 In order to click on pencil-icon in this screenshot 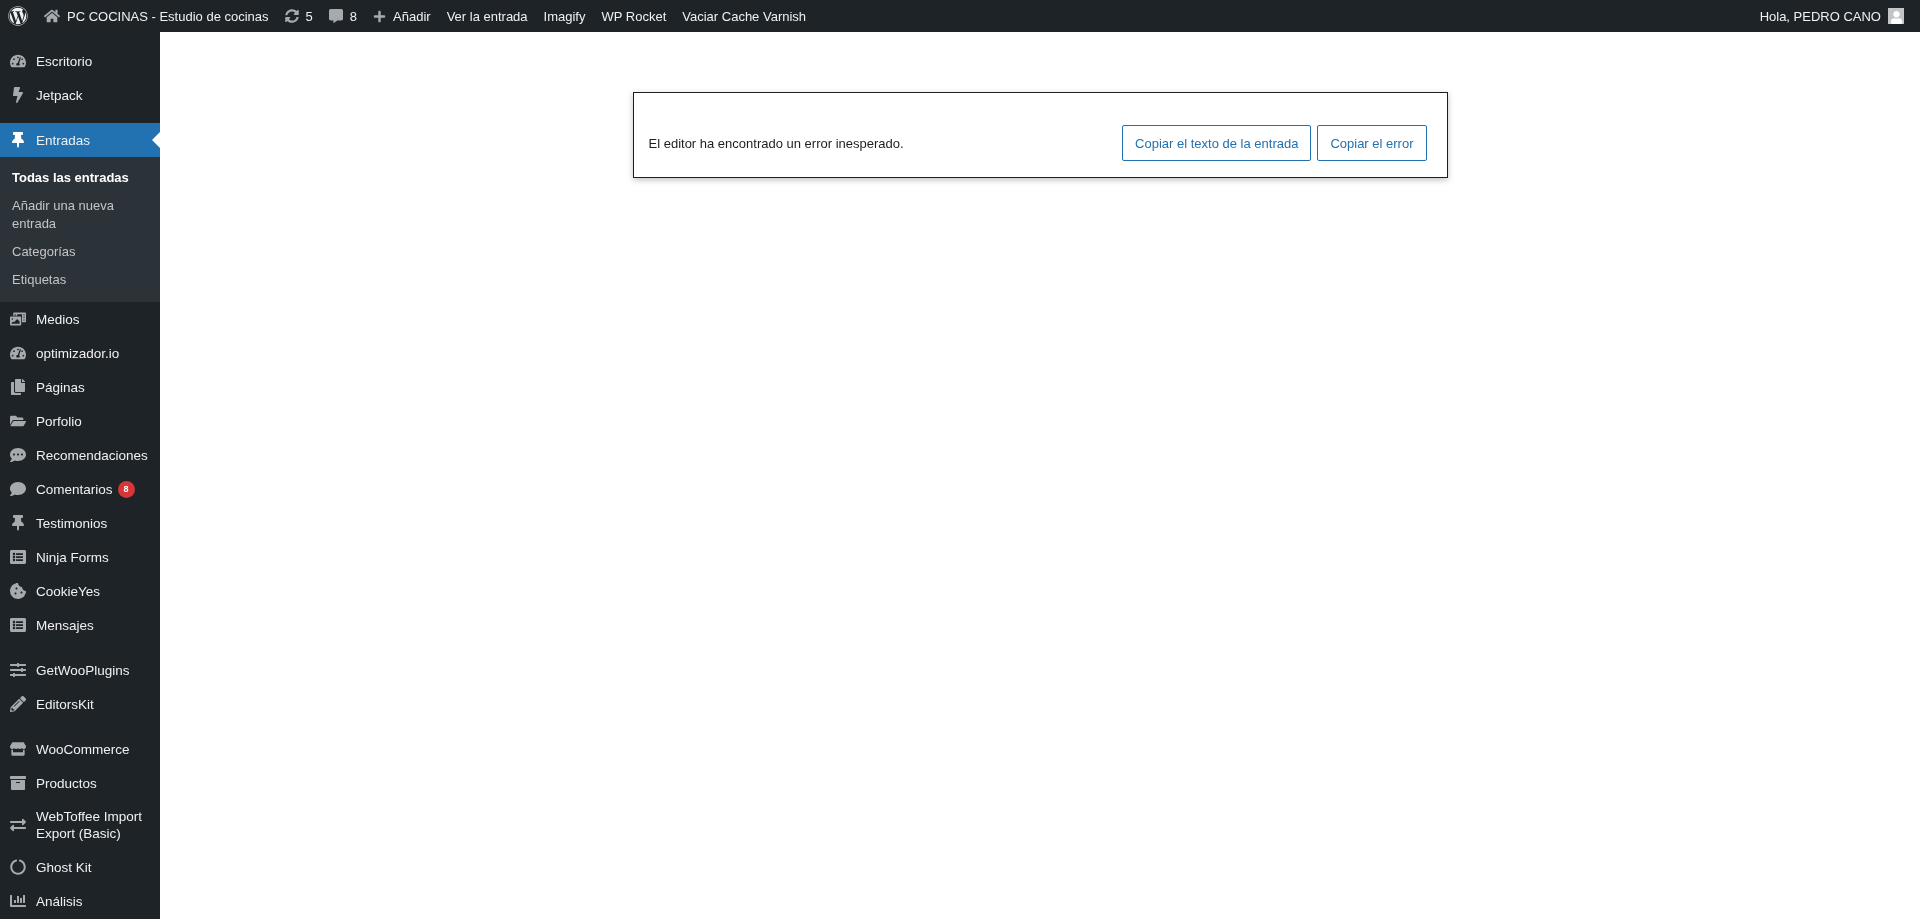, I will do `click(18, 704)`.